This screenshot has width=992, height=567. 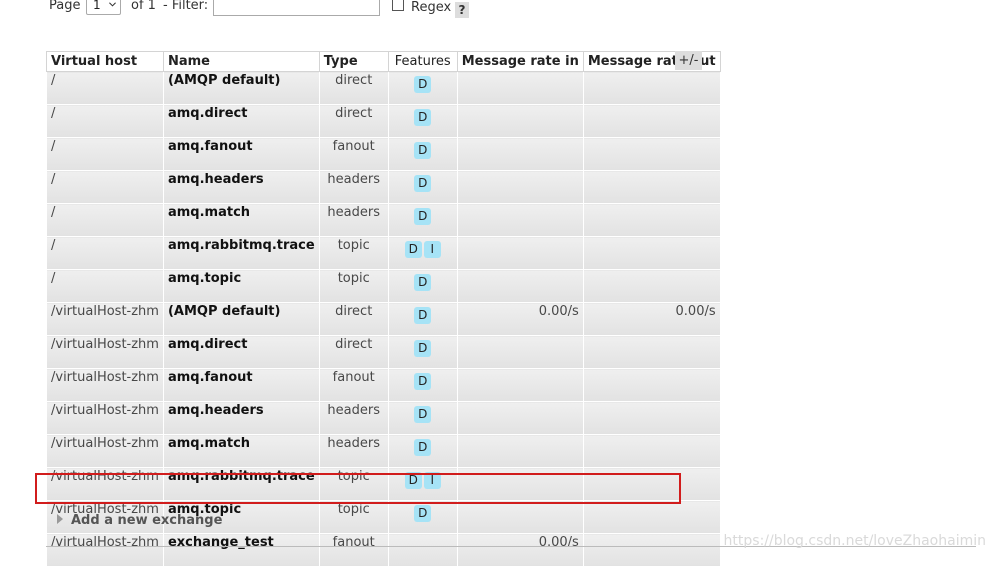 What do you see at coordinates (358, 488) in the screenshot?
I see `highlight-annotation-box` at bounding box center [358, 488].